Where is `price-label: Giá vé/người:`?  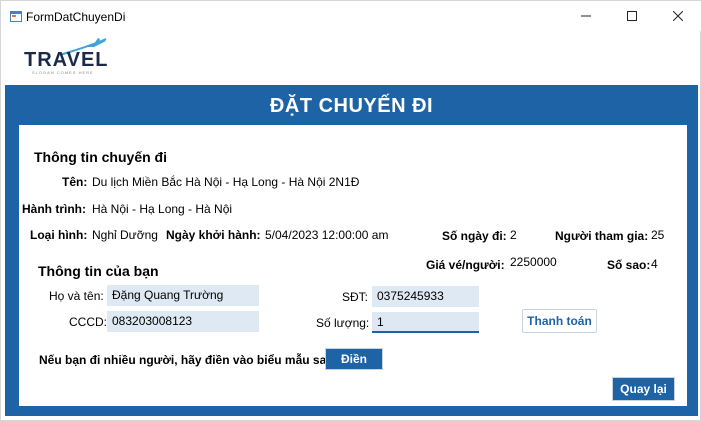 price-label: Giá vé/người: is located at coordinates (465, 265).